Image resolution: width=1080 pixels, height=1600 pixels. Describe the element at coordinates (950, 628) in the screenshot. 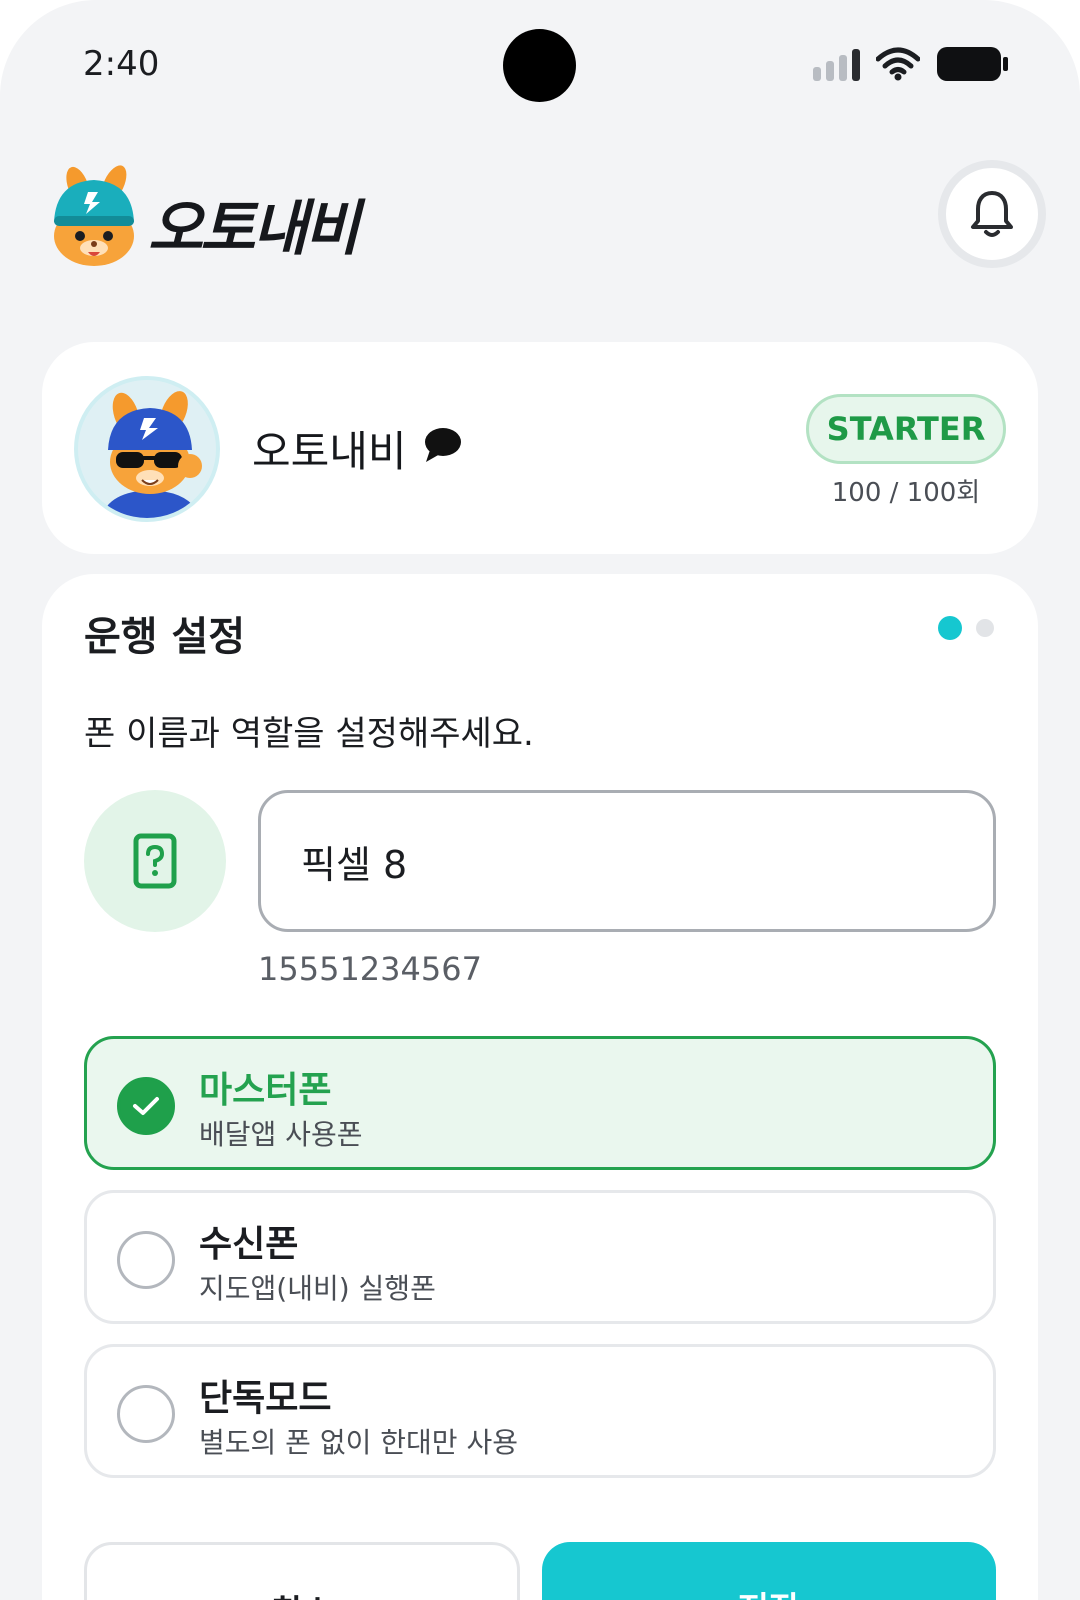

I see `page-dot-active` at that location.